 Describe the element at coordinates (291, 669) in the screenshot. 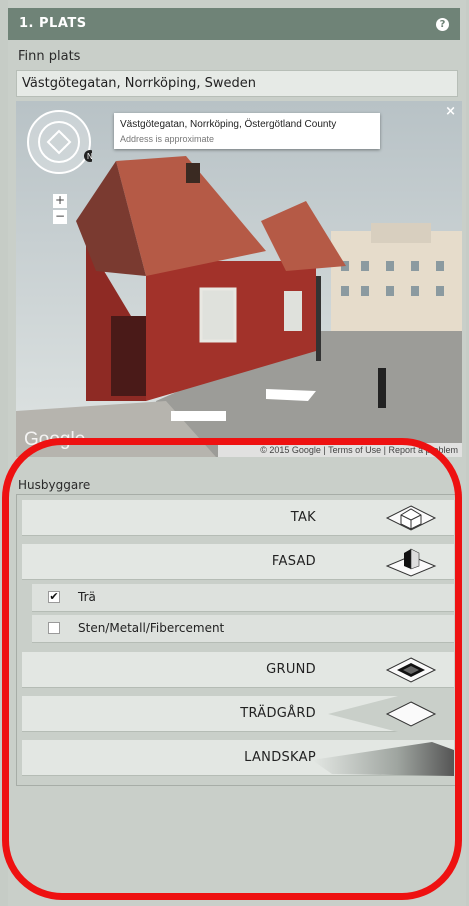

I see `row-label: GRUND` at that location.